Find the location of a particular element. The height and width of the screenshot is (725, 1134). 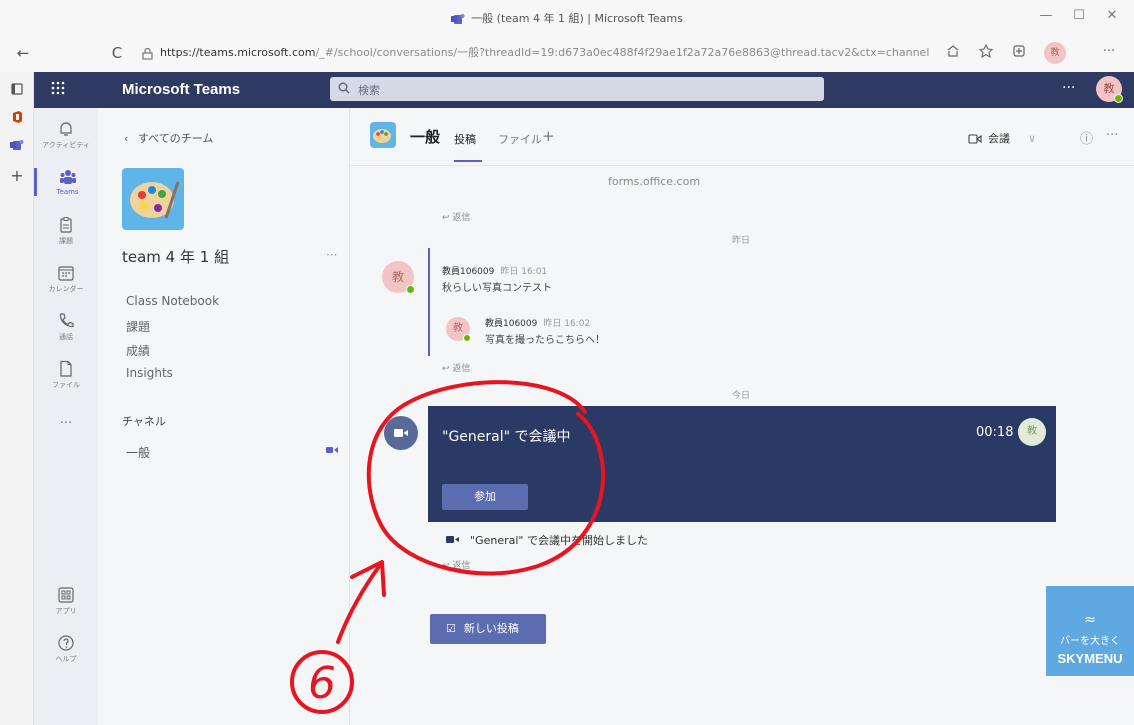

office-icon is located at coordinates (17, 120).